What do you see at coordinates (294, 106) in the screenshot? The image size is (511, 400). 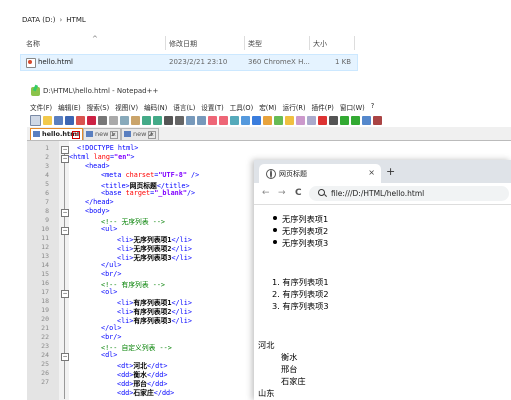 I see `menu-run: 运行(R)` at bounding box center [294, 106].